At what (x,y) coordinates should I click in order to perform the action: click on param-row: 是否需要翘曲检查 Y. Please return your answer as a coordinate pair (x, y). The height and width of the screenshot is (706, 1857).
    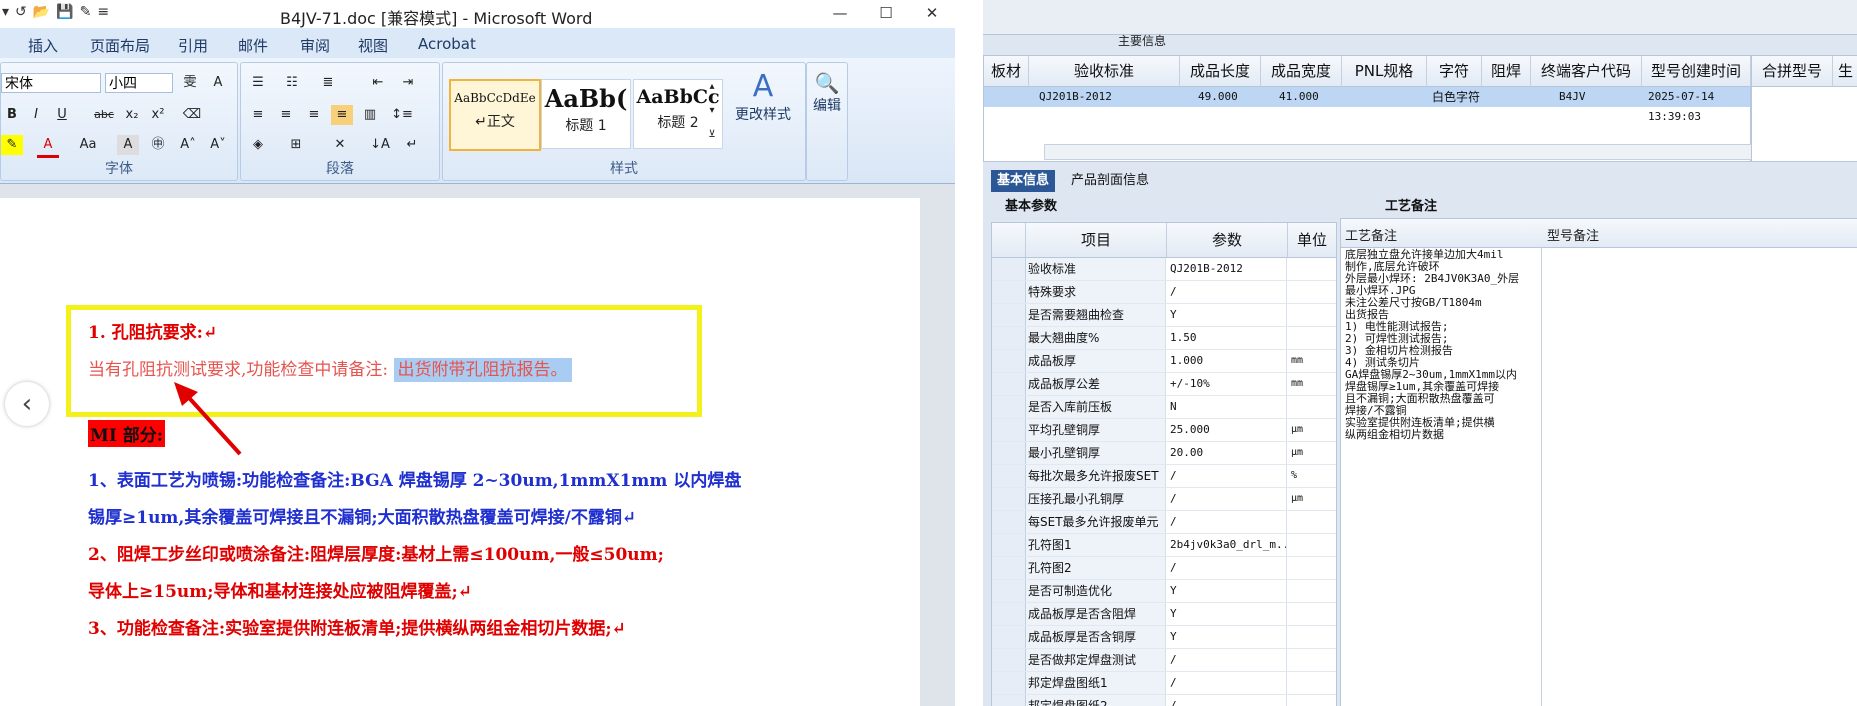
    Looking at the image, I should click on (1164, 315).